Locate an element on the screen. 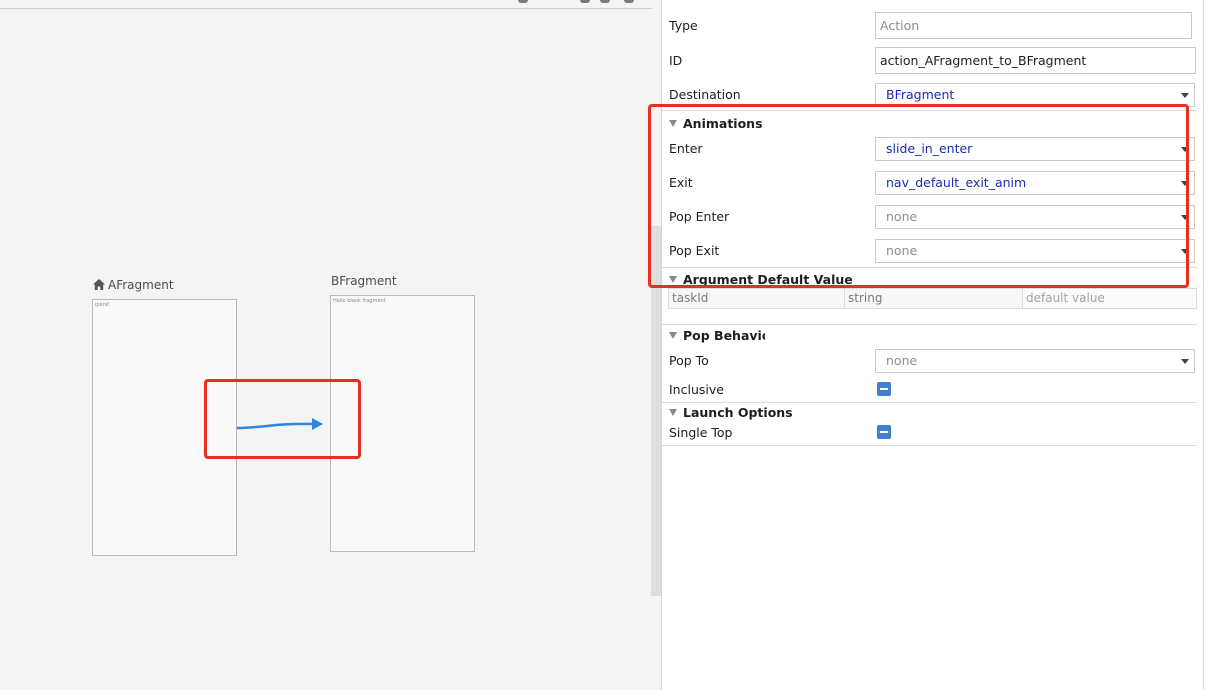 The height and width of the screenshot is (690, 1209). single-top-checkbox is located at coordinates (884, 432).